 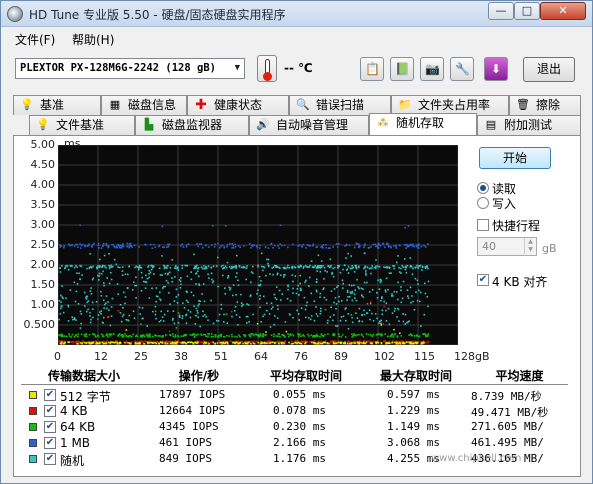 I want to click on row-size: 4 KB, so click(x=74, y=411).